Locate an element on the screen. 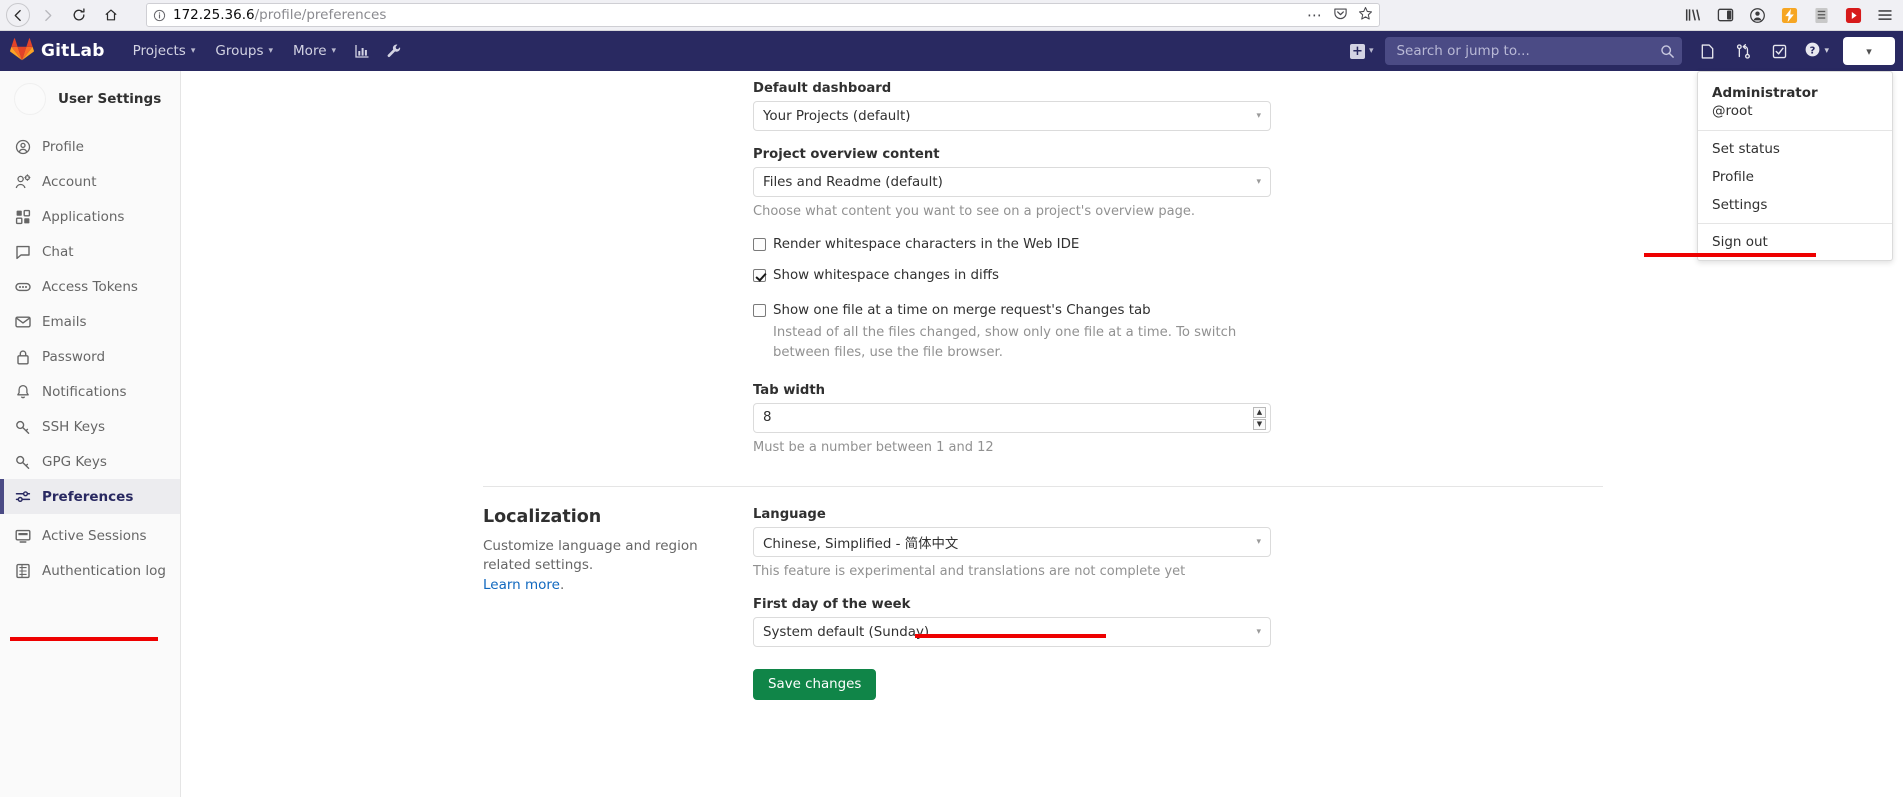 Image resolution: width=1903 pixels, height=797 pixels. sidebar-item-label: Access Tokens is located at coordinates (90, 286).